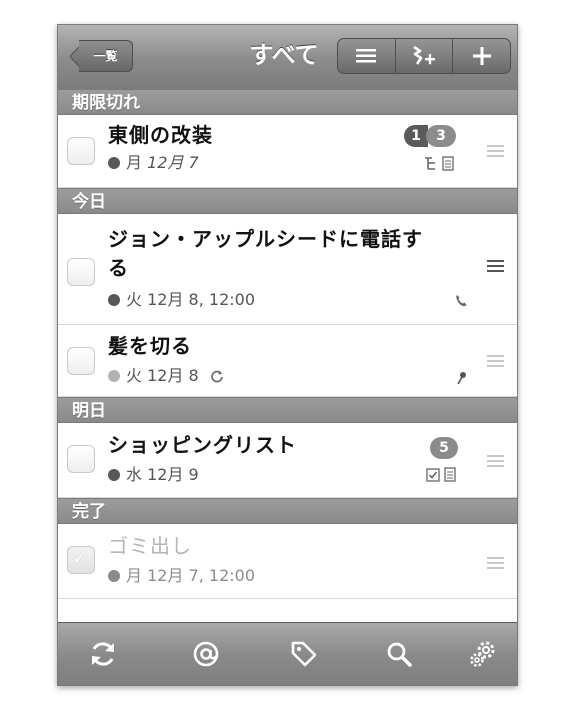 The height and width of the screenshot is (721, 584). What do you see at coordinates (81, 560) in the screenshot?
I see `task-checkbox-checked` at bounding box center [81, 560].